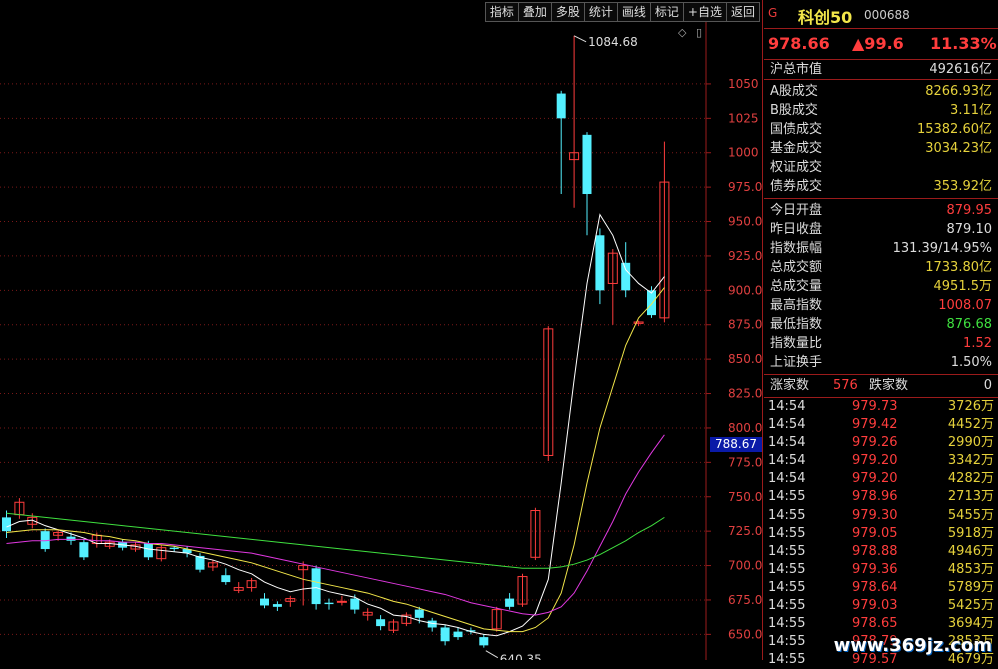 Image resolution: width=998 pixels, height=669 pixels. Describe the element at coordinates (794, 91) in the screenshot. I see `turnover-label: A股成交` at that location.